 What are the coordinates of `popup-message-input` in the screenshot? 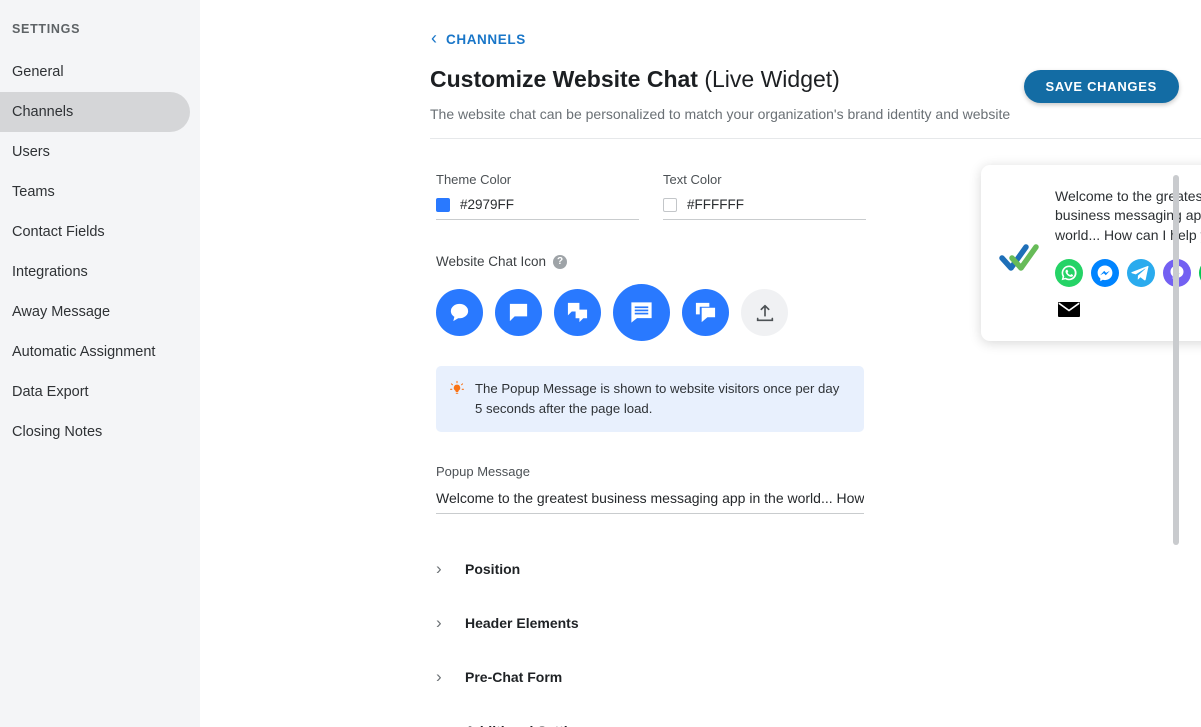 It's located at (650, 501).